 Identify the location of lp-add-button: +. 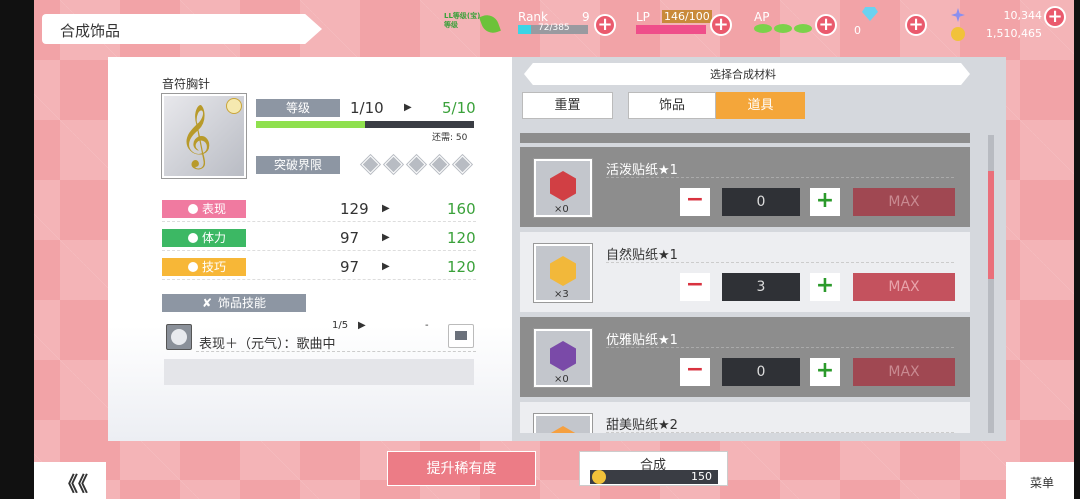
(721, 25).